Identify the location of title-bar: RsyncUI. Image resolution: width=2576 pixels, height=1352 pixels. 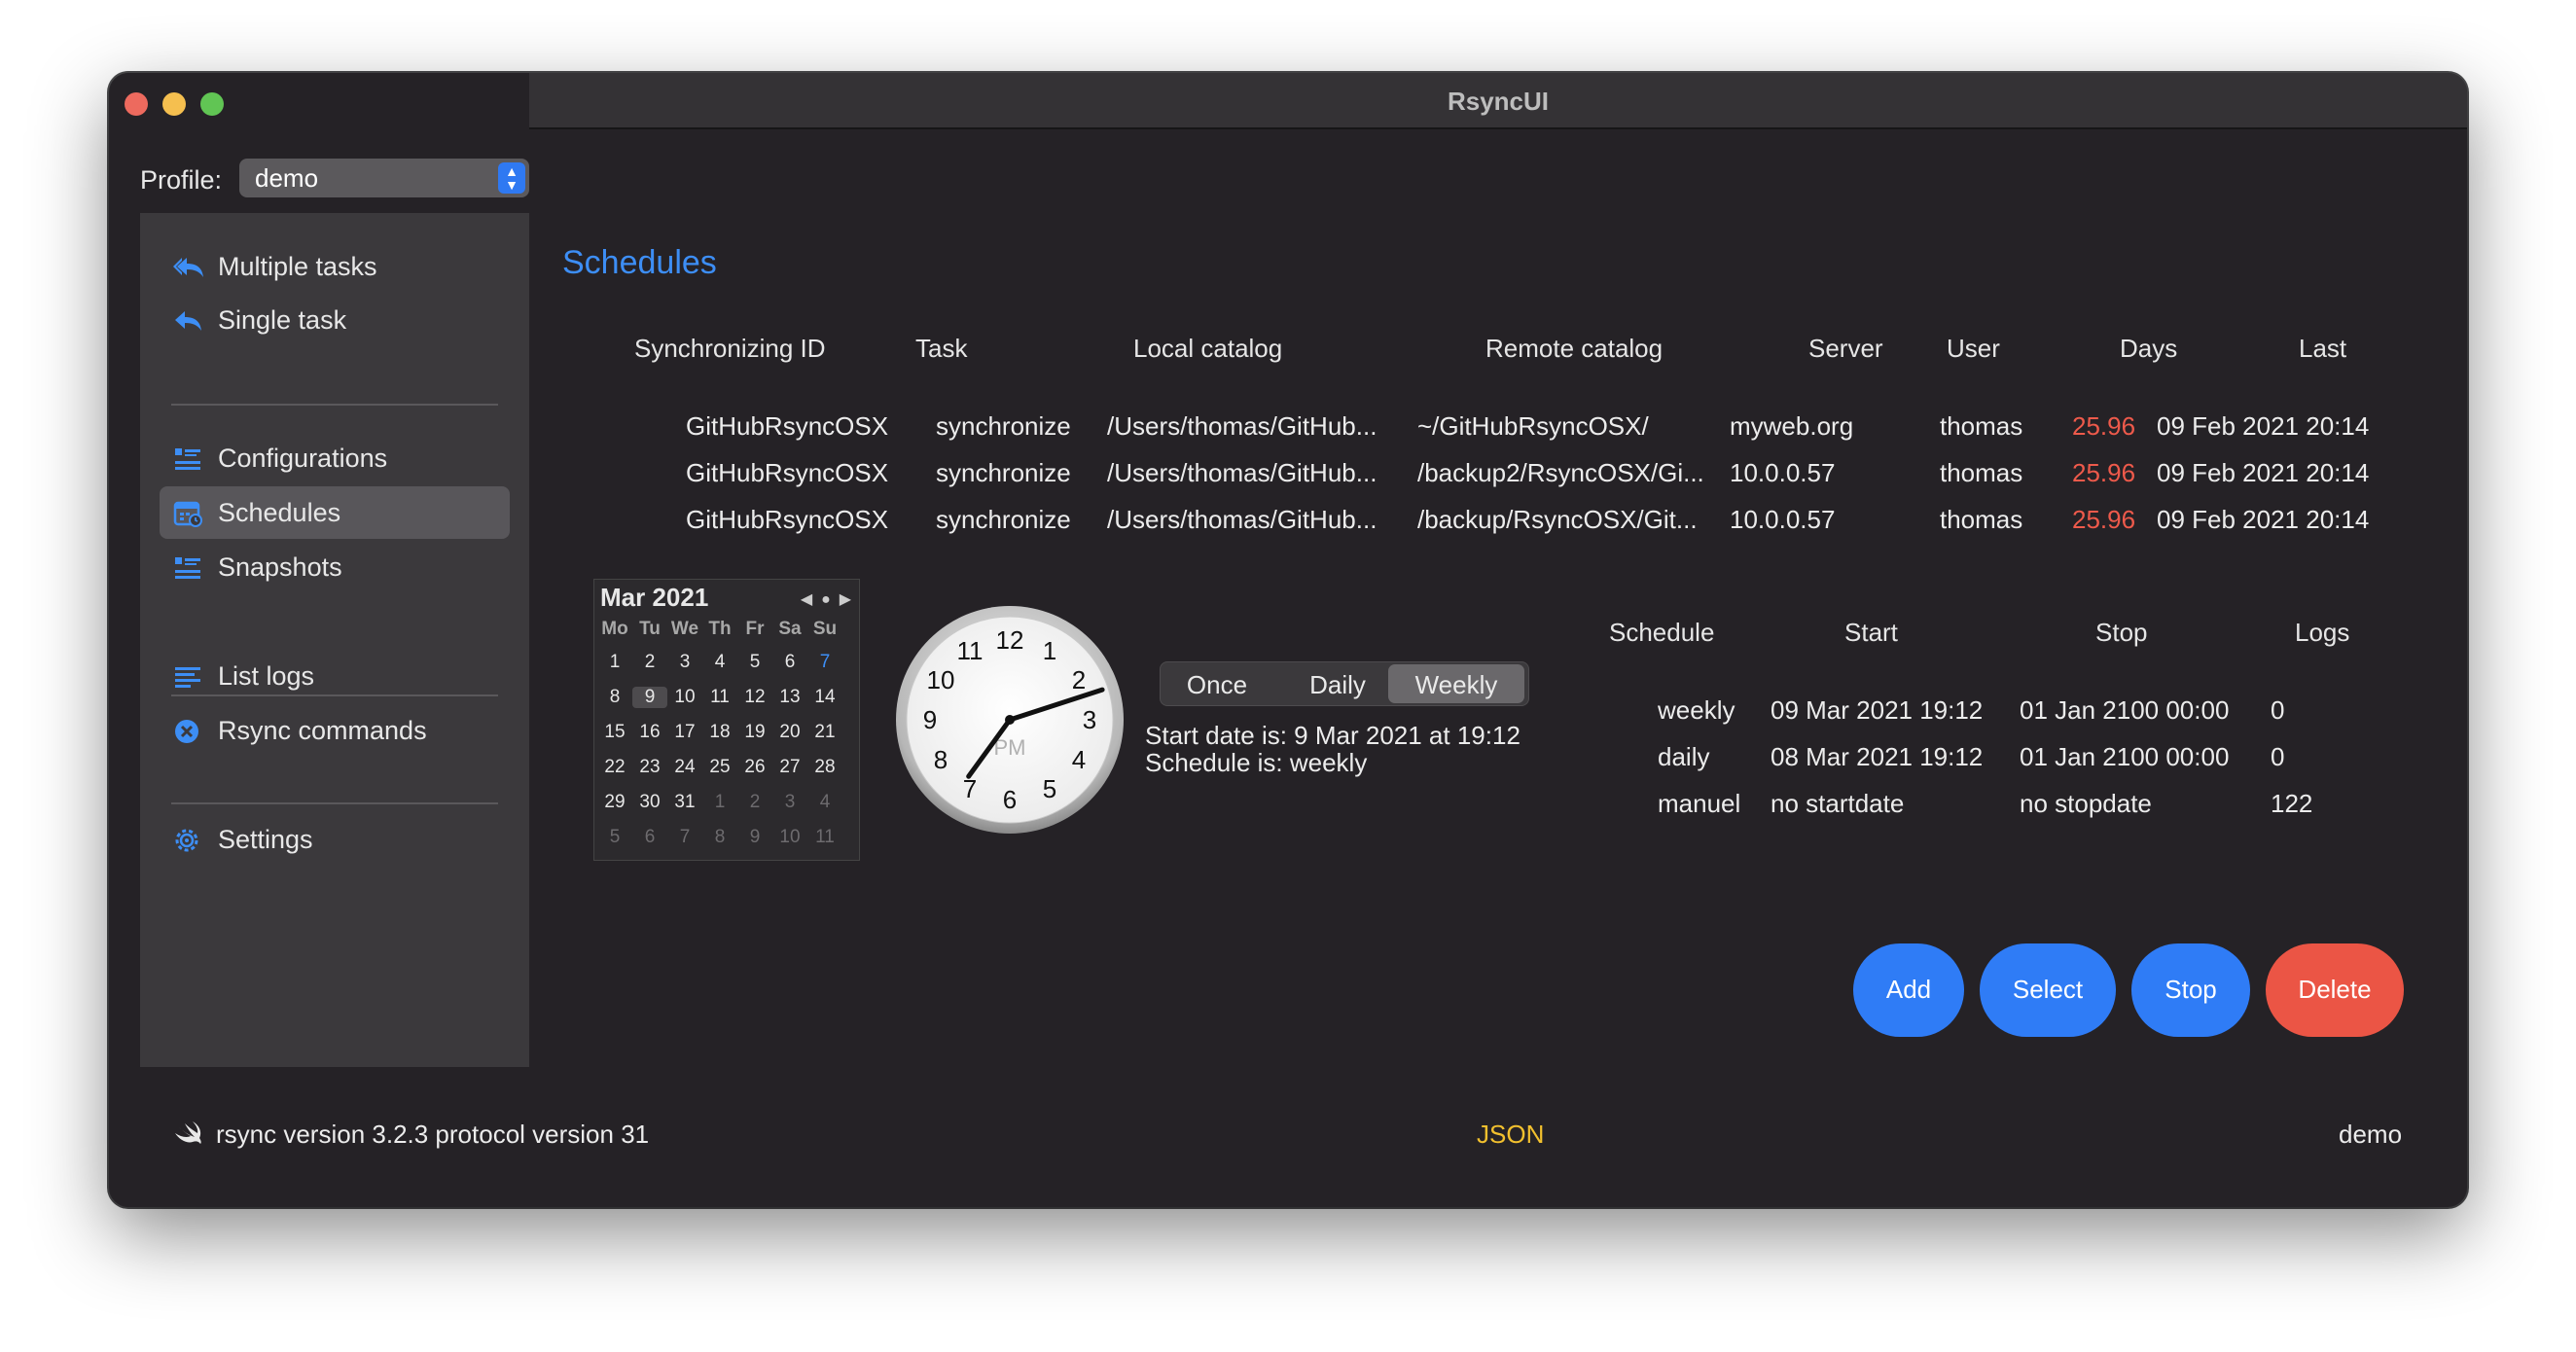
(1288, 101).